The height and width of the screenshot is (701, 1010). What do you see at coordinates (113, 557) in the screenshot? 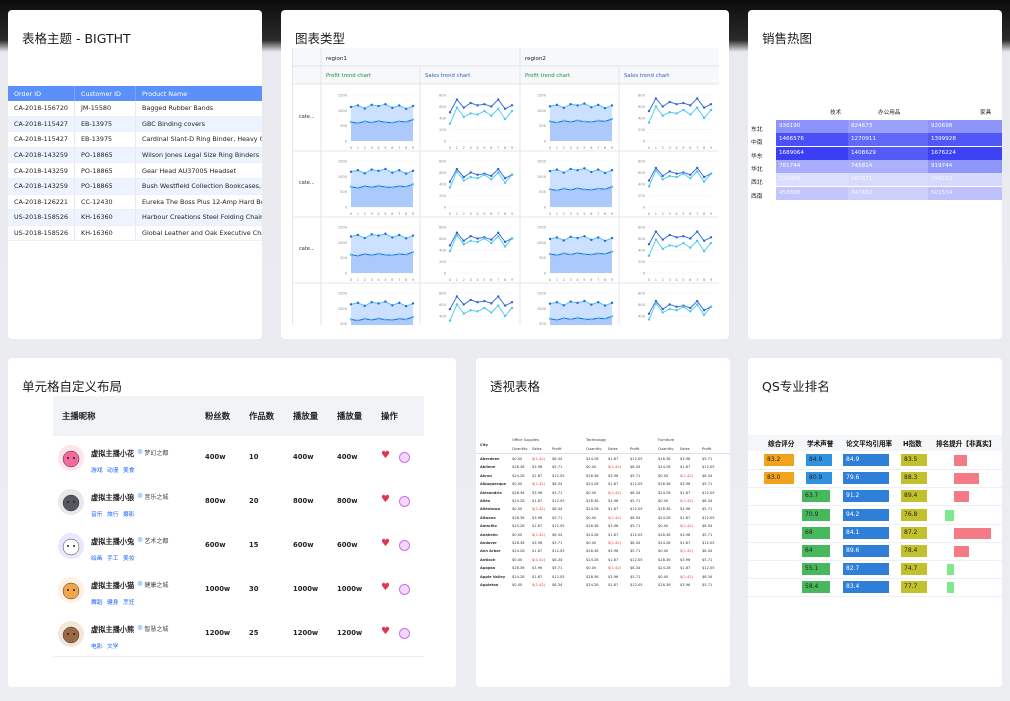
I see `streamer-tag: 手工` at bounding box center [113, 557].